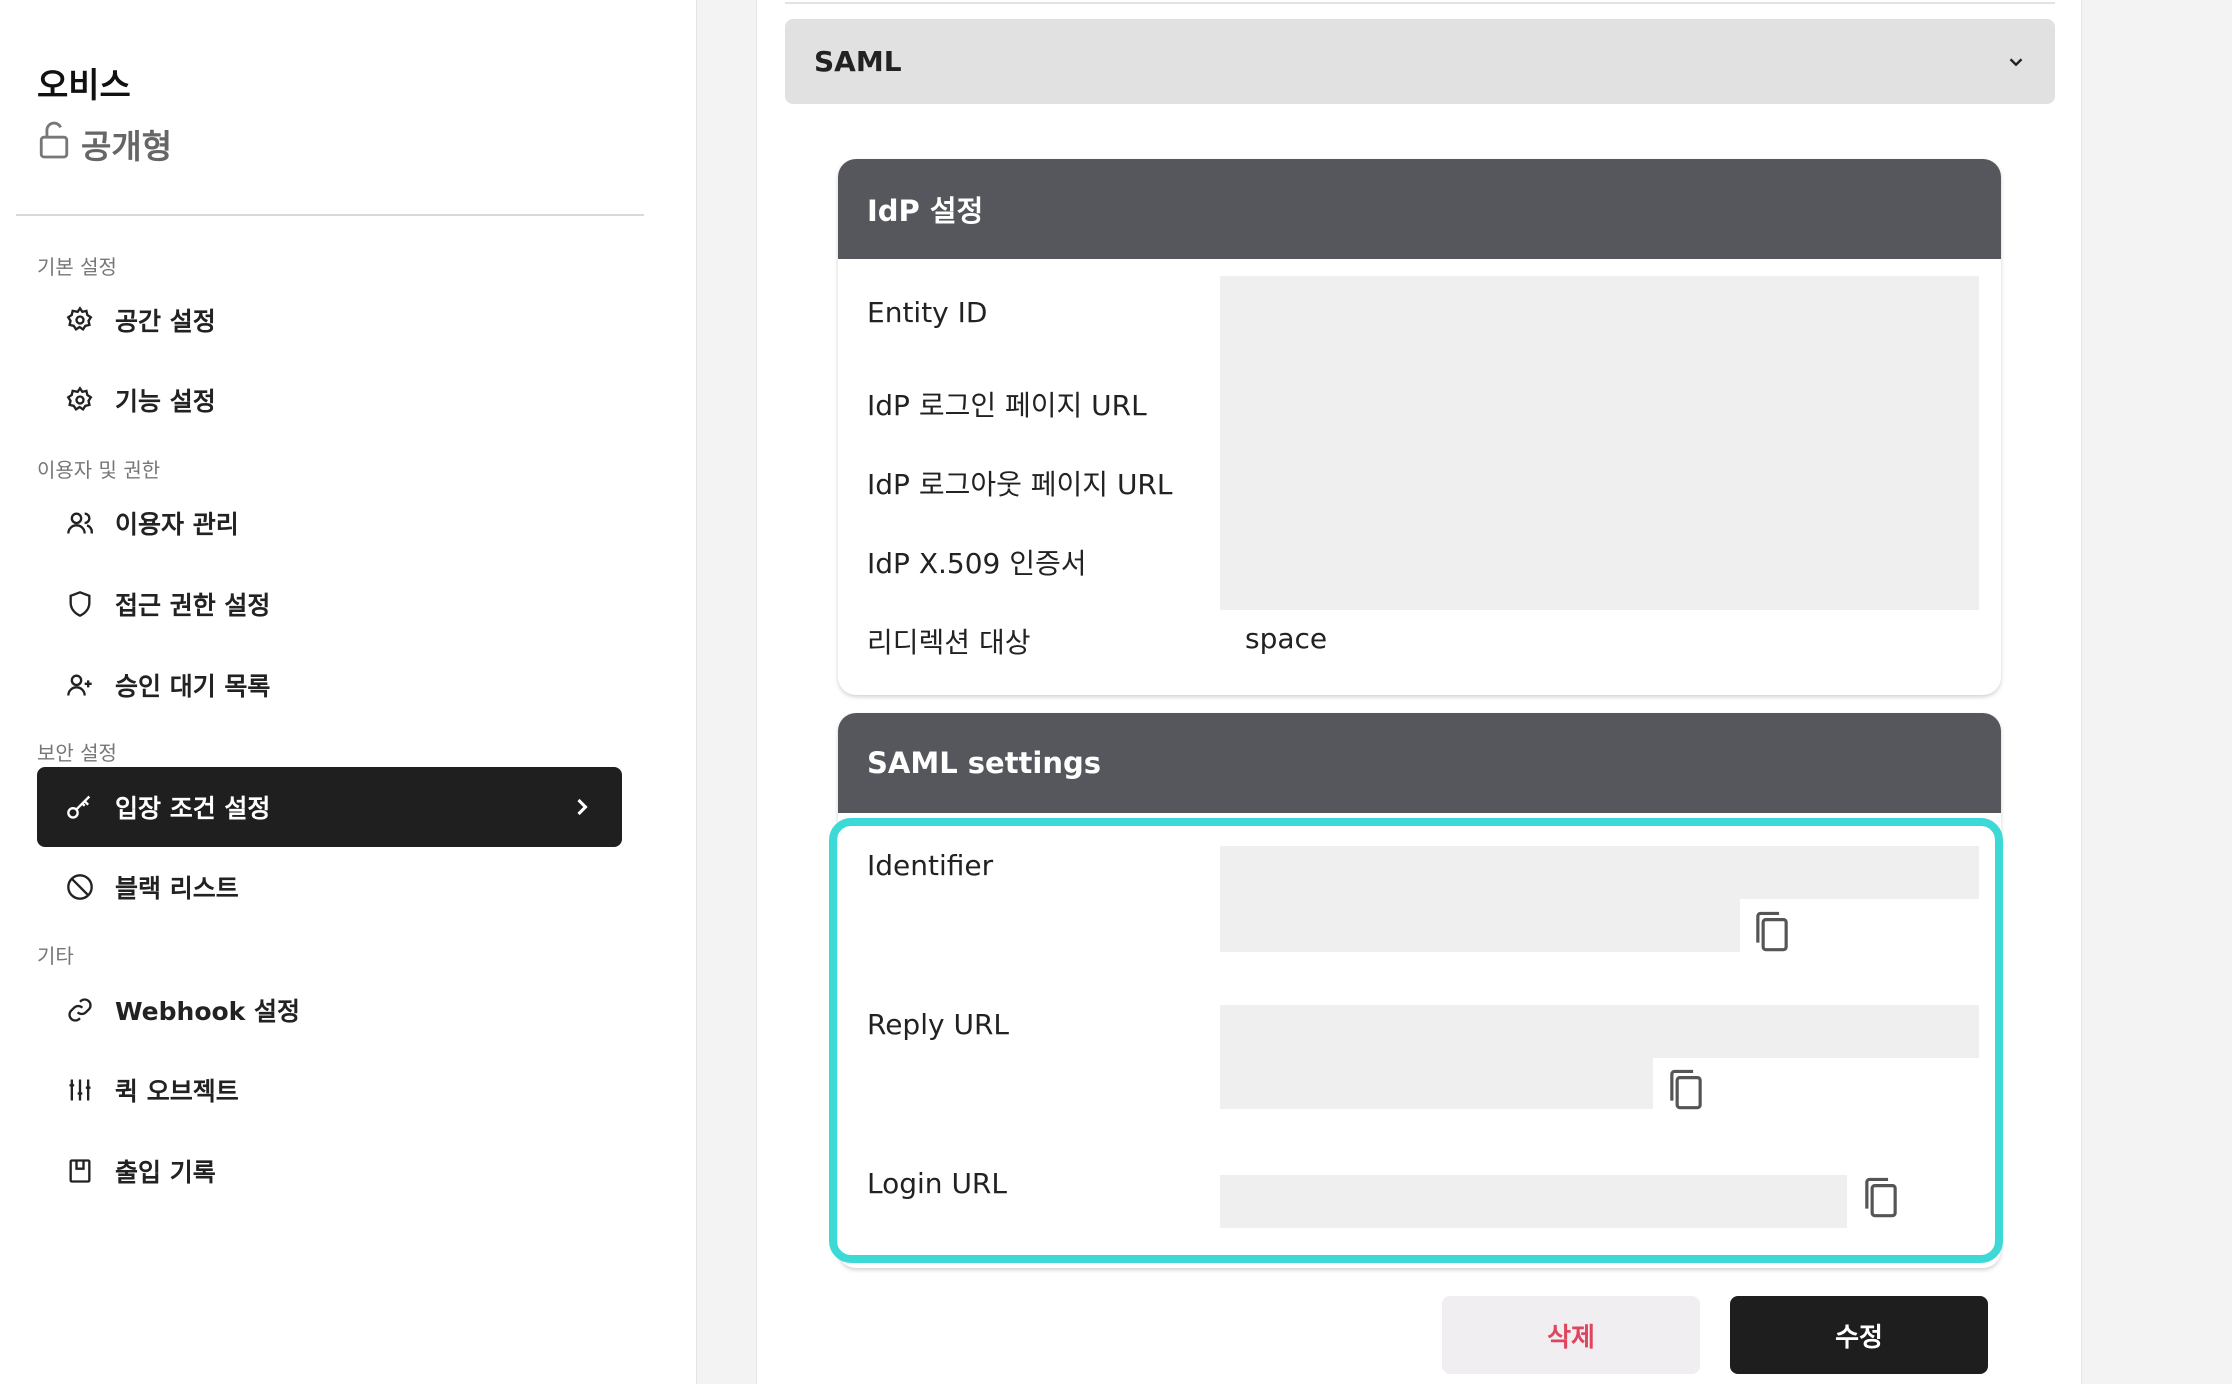 The width and height of the screenshot is (2232, 1384). Describe the element at coordinates (329, 1090) in the screenshot. I see `sidebar-item-quick-objects: 퀵 오브젝트` at that location.